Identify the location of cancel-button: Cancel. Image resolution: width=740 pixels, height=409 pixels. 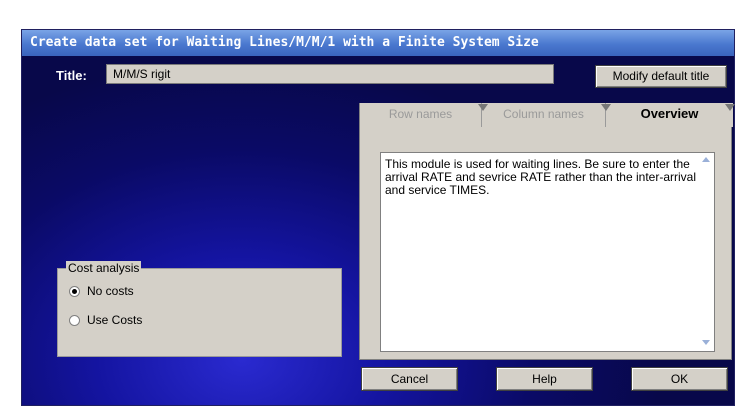
(409, 379).